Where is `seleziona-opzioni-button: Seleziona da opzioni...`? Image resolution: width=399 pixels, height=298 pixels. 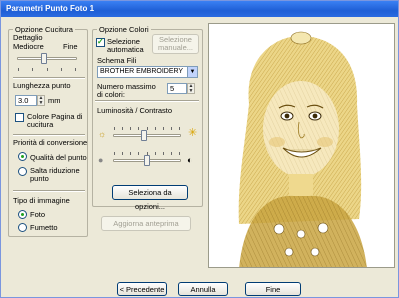 seleziona-opzioni-button: Seleziona da opzioni... is located at coordinates (150, 198).